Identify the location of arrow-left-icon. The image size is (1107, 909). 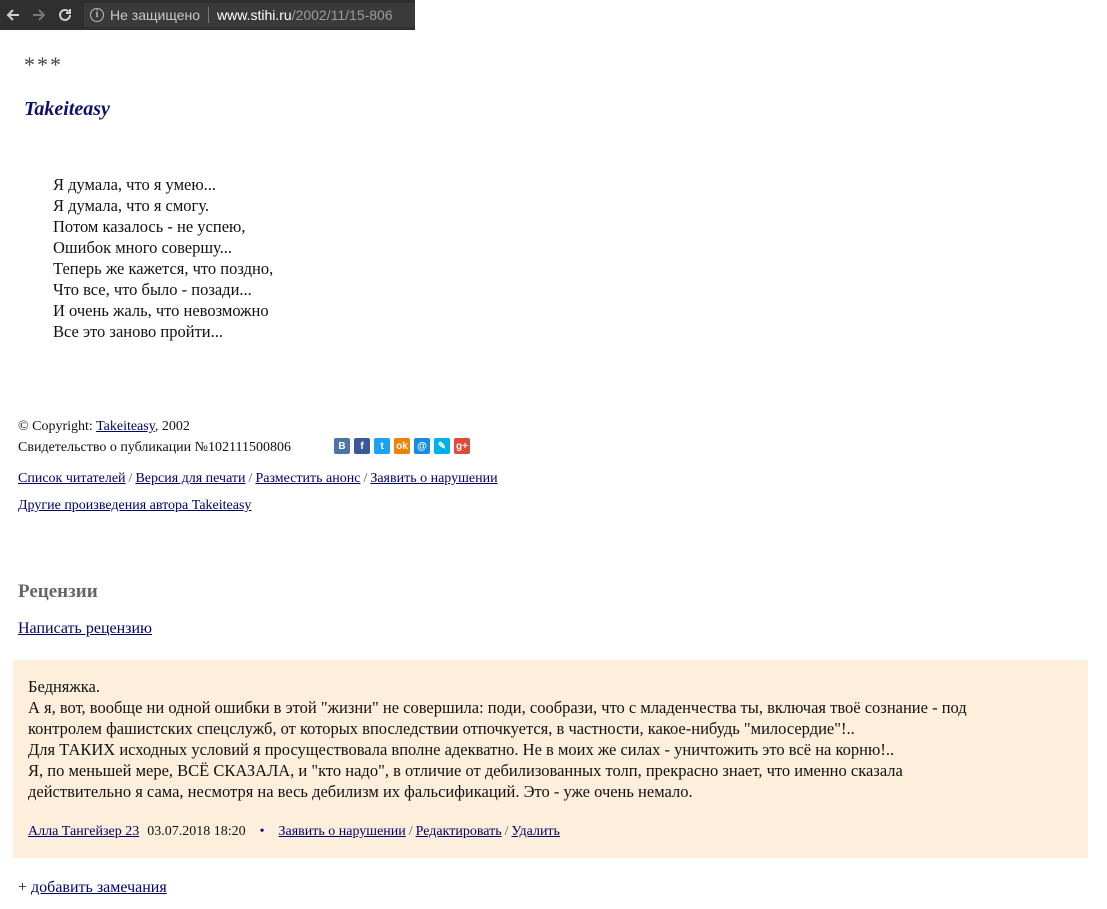
(12, 15).